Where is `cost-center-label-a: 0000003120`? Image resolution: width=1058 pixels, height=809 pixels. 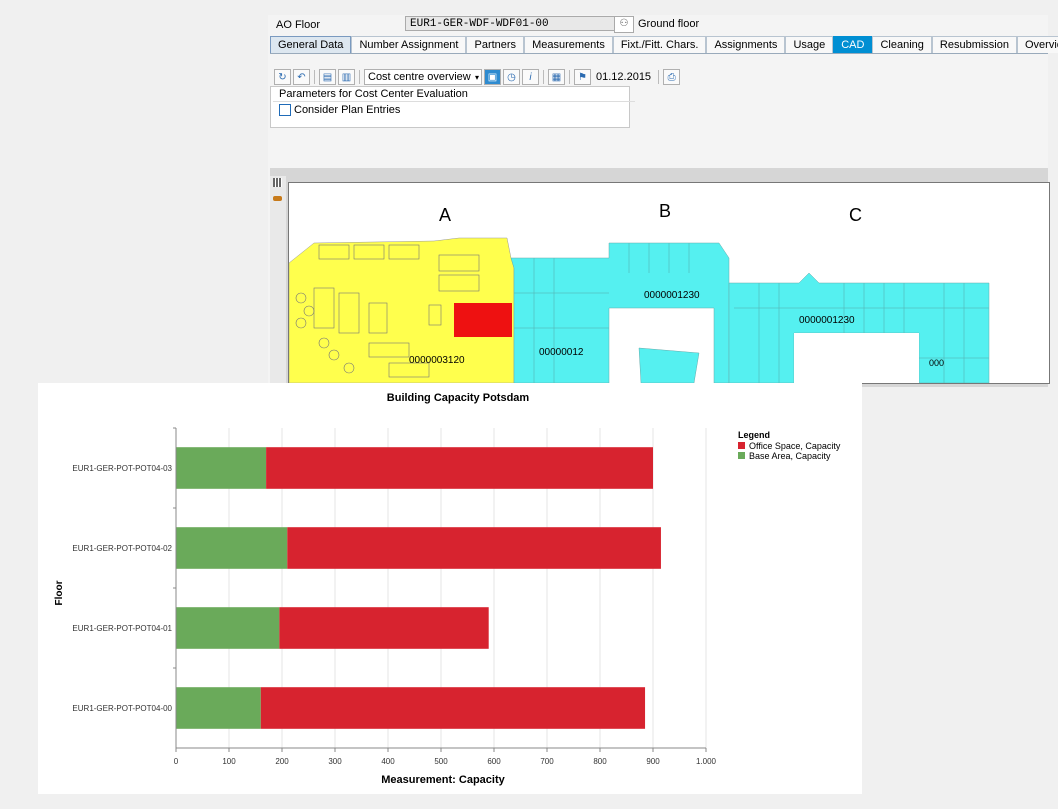 cost-center-label-a: 0000003120 is located at coordinates (437, 360).